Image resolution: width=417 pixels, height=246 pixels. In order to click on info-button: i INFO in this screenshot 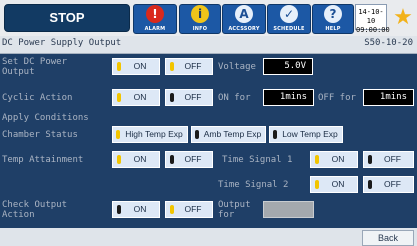, I will do `click(200, 19)`.